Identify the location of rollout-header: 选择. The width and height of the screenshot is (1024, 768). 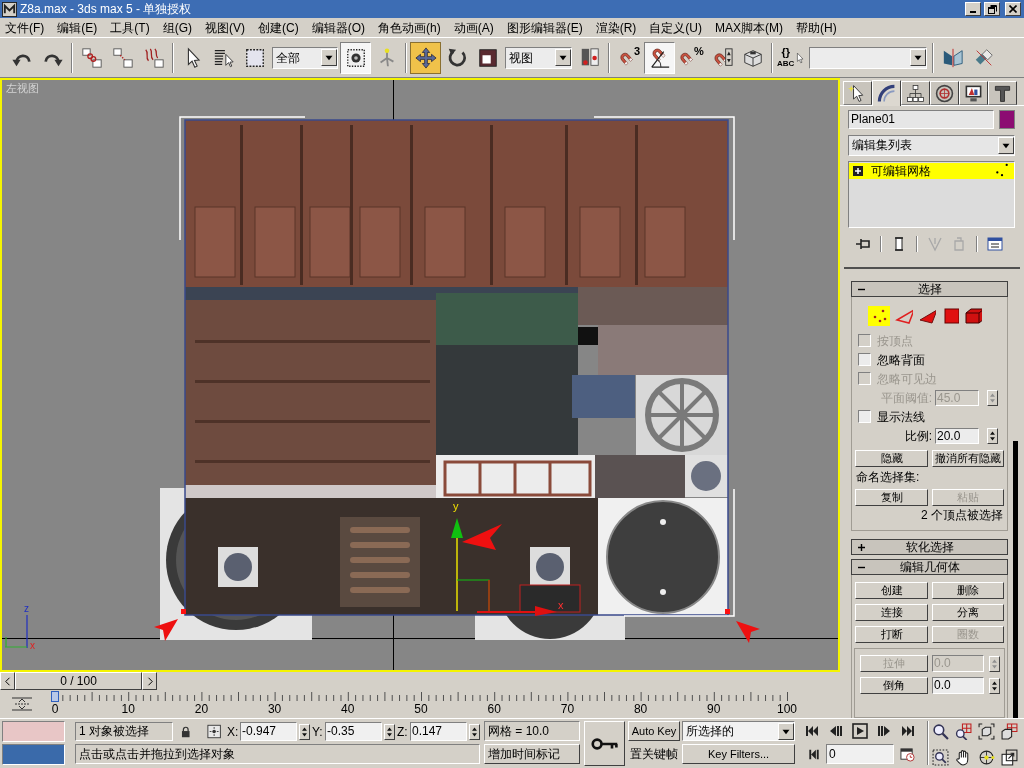
(929, 289).